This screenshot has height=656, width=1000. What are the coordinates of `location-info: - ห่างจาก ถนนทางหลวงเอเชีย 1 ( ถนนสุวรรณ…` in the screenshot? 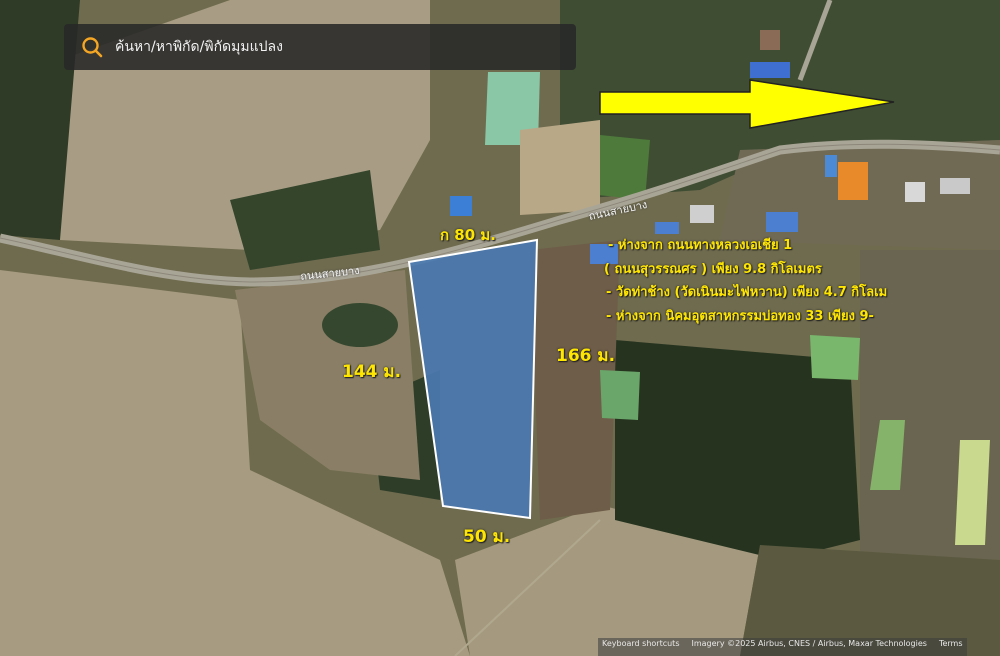 It's located at (743, 281).